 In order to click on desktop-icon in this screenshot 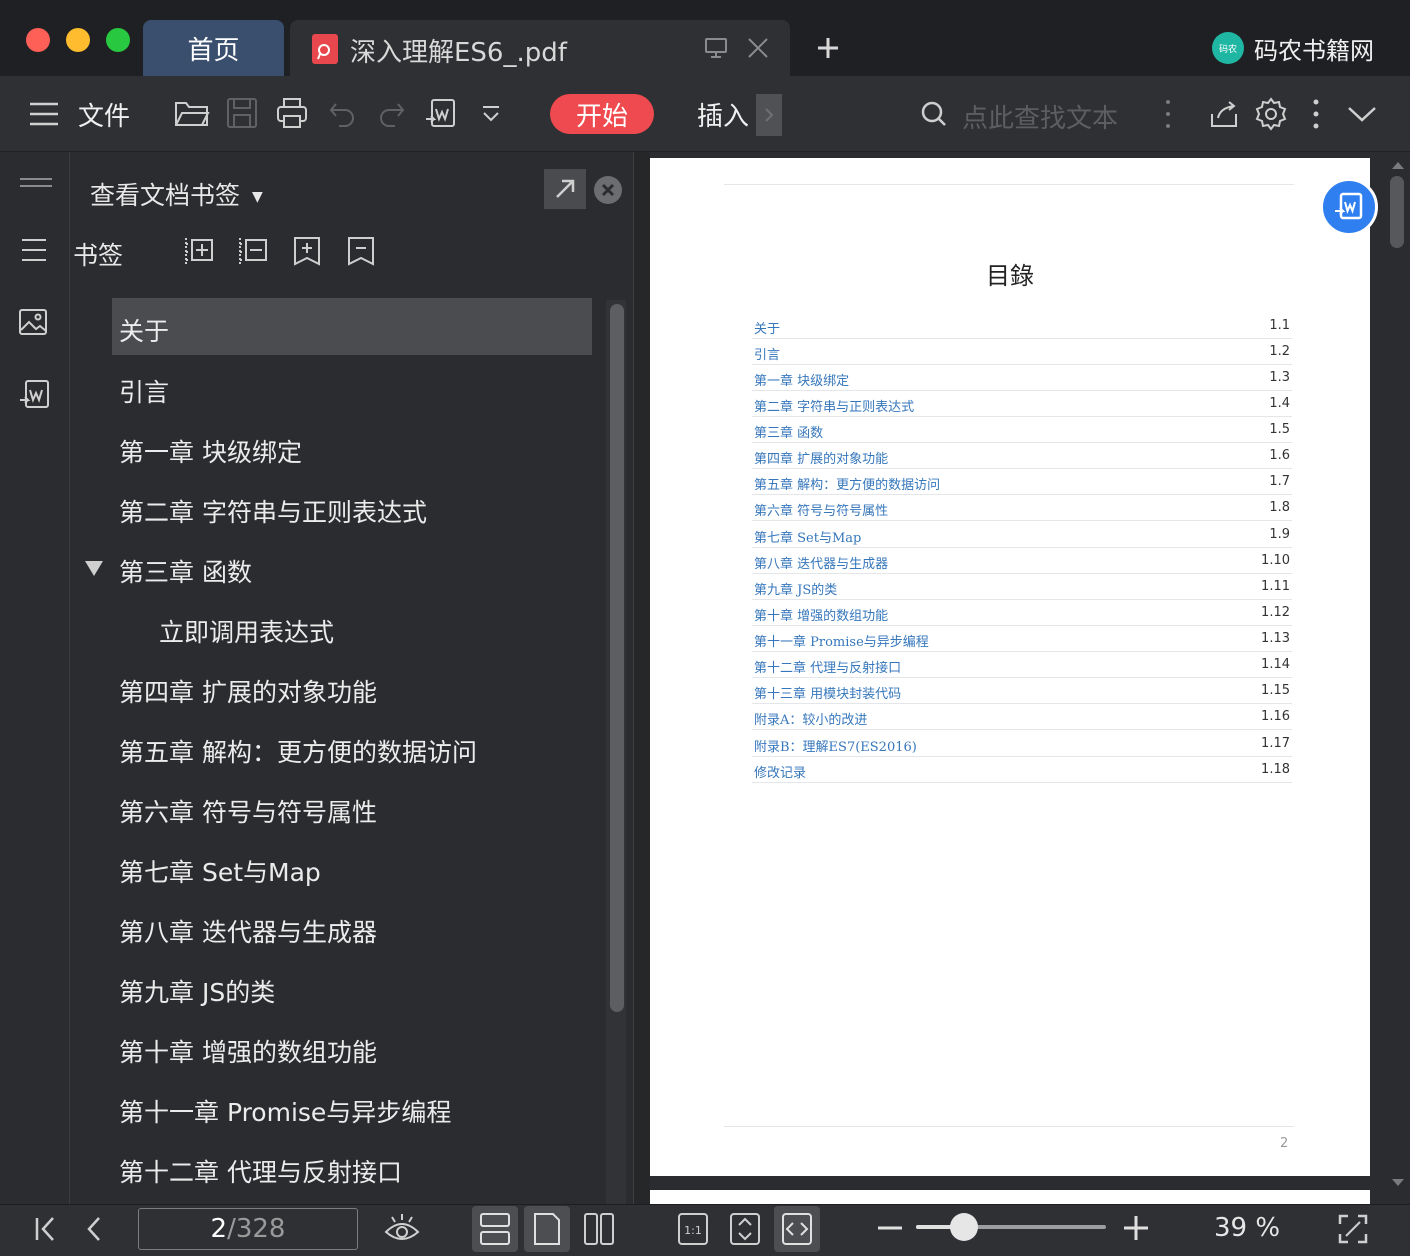, I will do `click(716, 48)`.